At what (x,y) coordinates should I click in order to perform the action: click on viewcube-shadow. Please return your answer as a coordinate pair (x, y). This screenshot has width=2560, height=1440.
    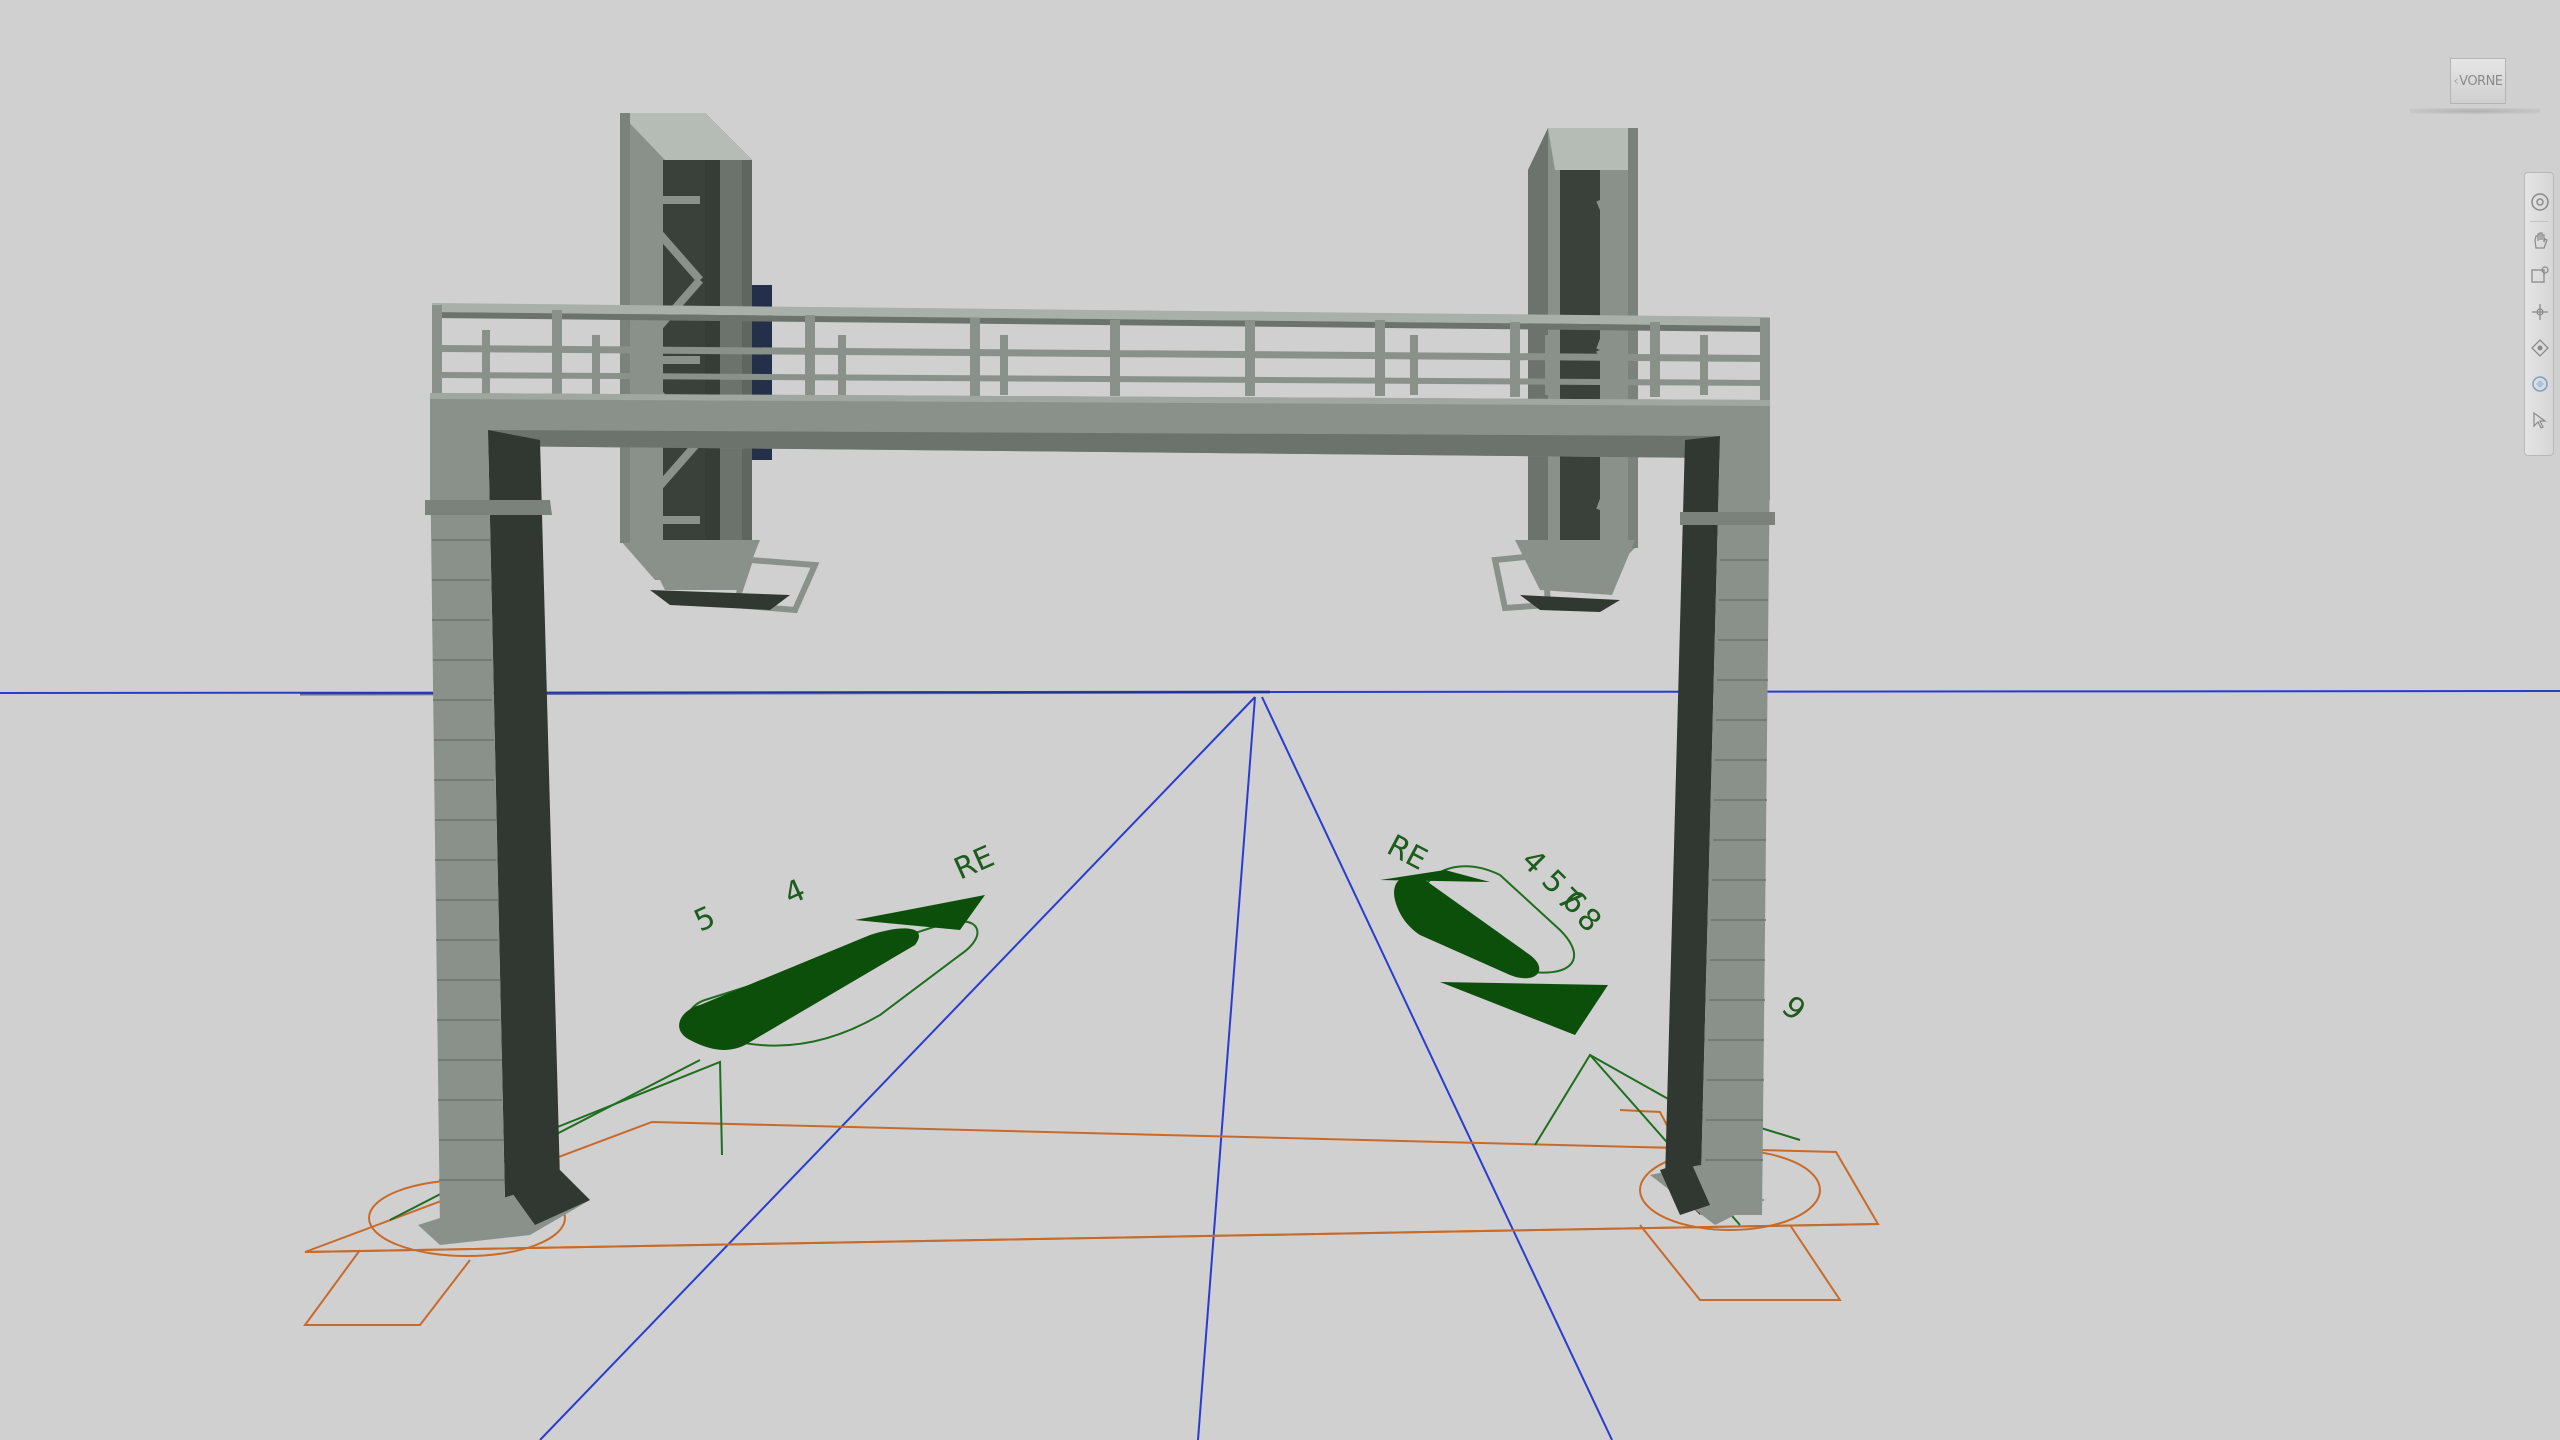
    Looking at the image, I should click on (2475, 111).